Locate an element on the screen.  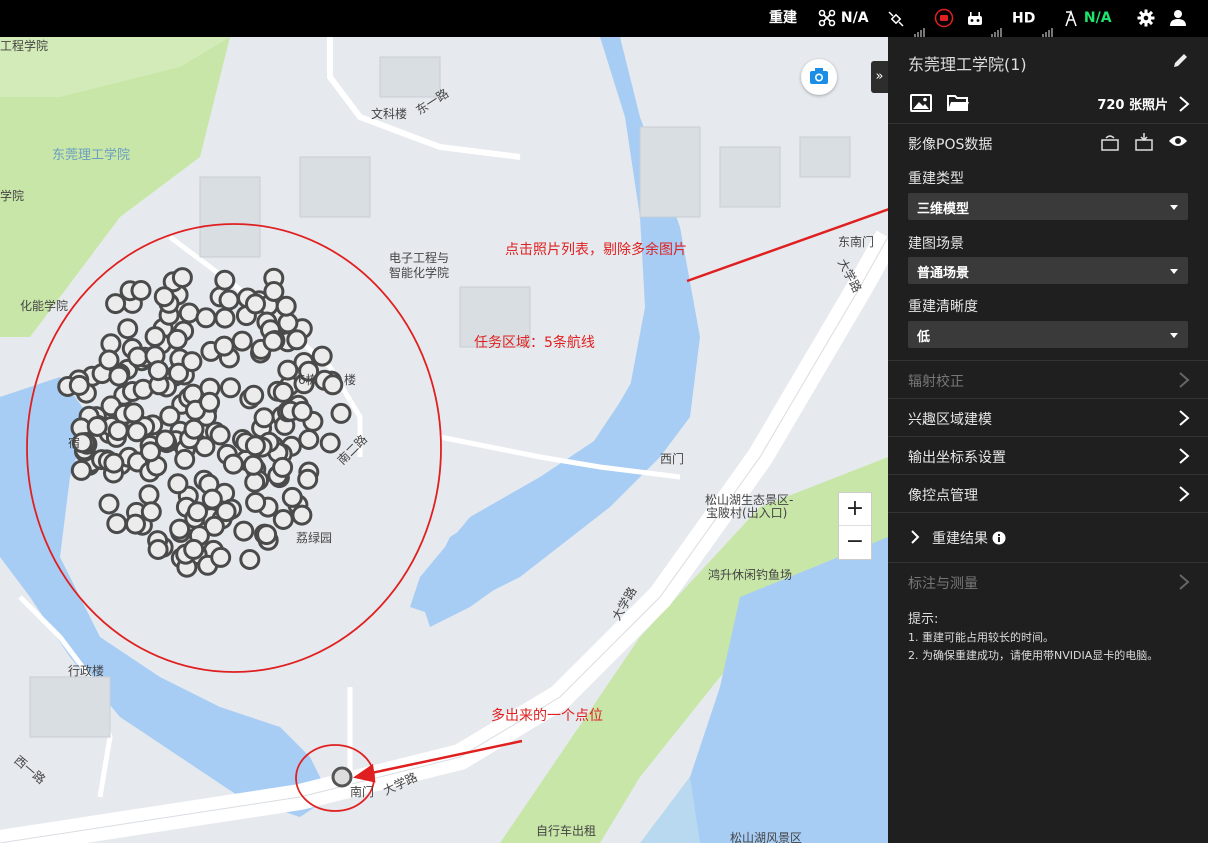
photo-count-link: 720 张照片 is located at coordinates (1132, 103).